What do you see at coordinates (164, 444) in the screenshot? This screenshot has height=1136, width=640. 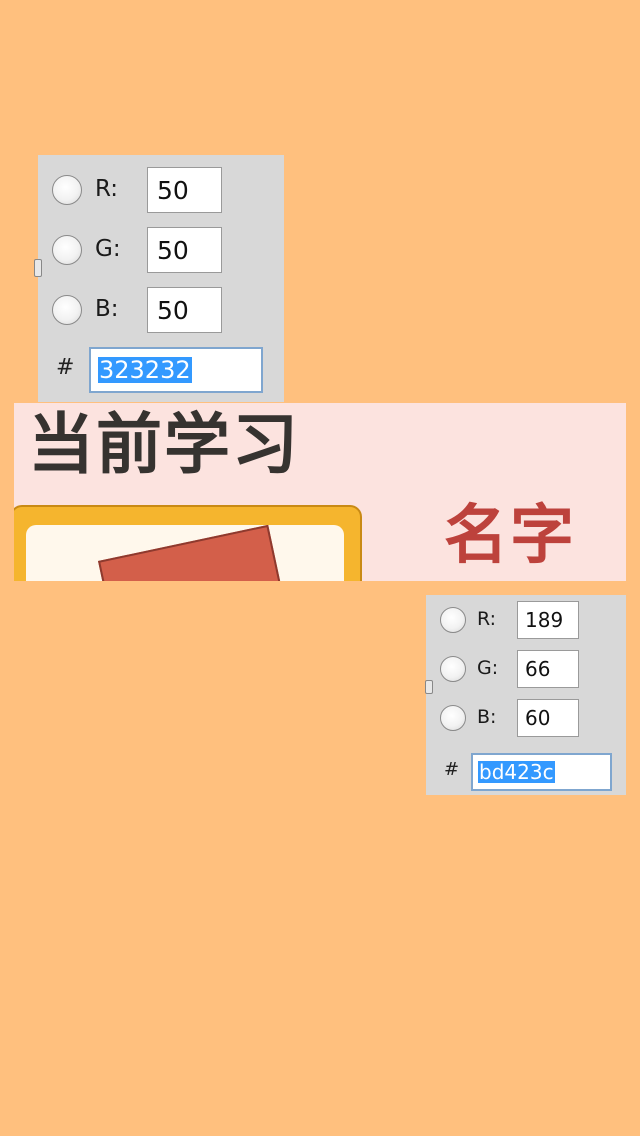 I see `banner-title: 当前学习` at bounding box center [164, 444].